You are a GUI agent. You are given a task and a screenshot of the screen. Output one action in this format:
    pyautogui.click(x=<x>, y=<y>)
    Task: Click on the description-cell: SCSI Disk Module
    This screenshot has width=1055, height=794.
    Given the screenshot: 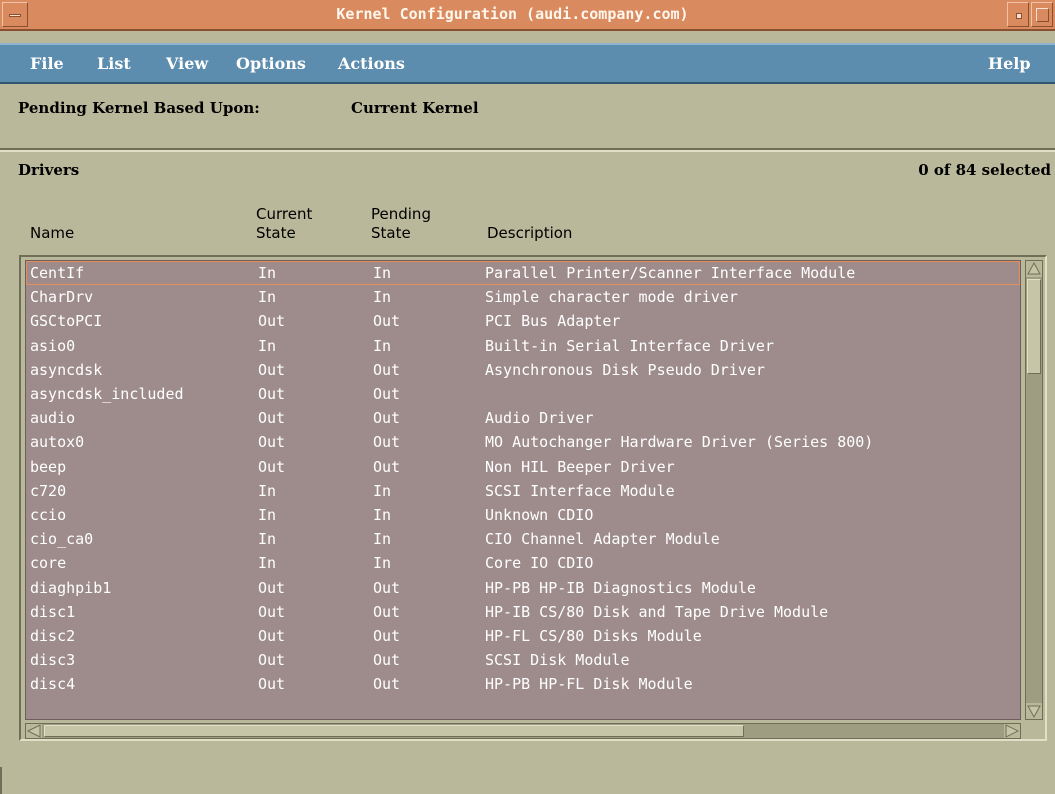 What is the action you would take?
    pyautogui.click(x=557, y=660)
    